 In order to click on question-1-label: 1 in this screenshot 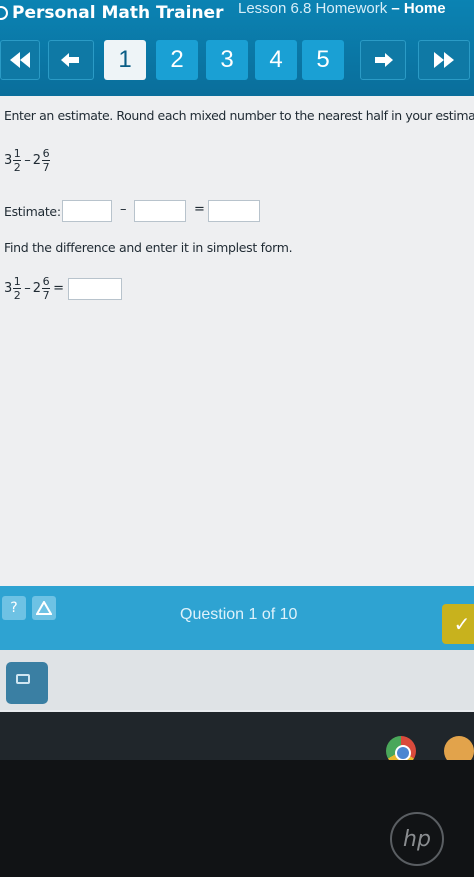, I will do `click(125, 59)`.